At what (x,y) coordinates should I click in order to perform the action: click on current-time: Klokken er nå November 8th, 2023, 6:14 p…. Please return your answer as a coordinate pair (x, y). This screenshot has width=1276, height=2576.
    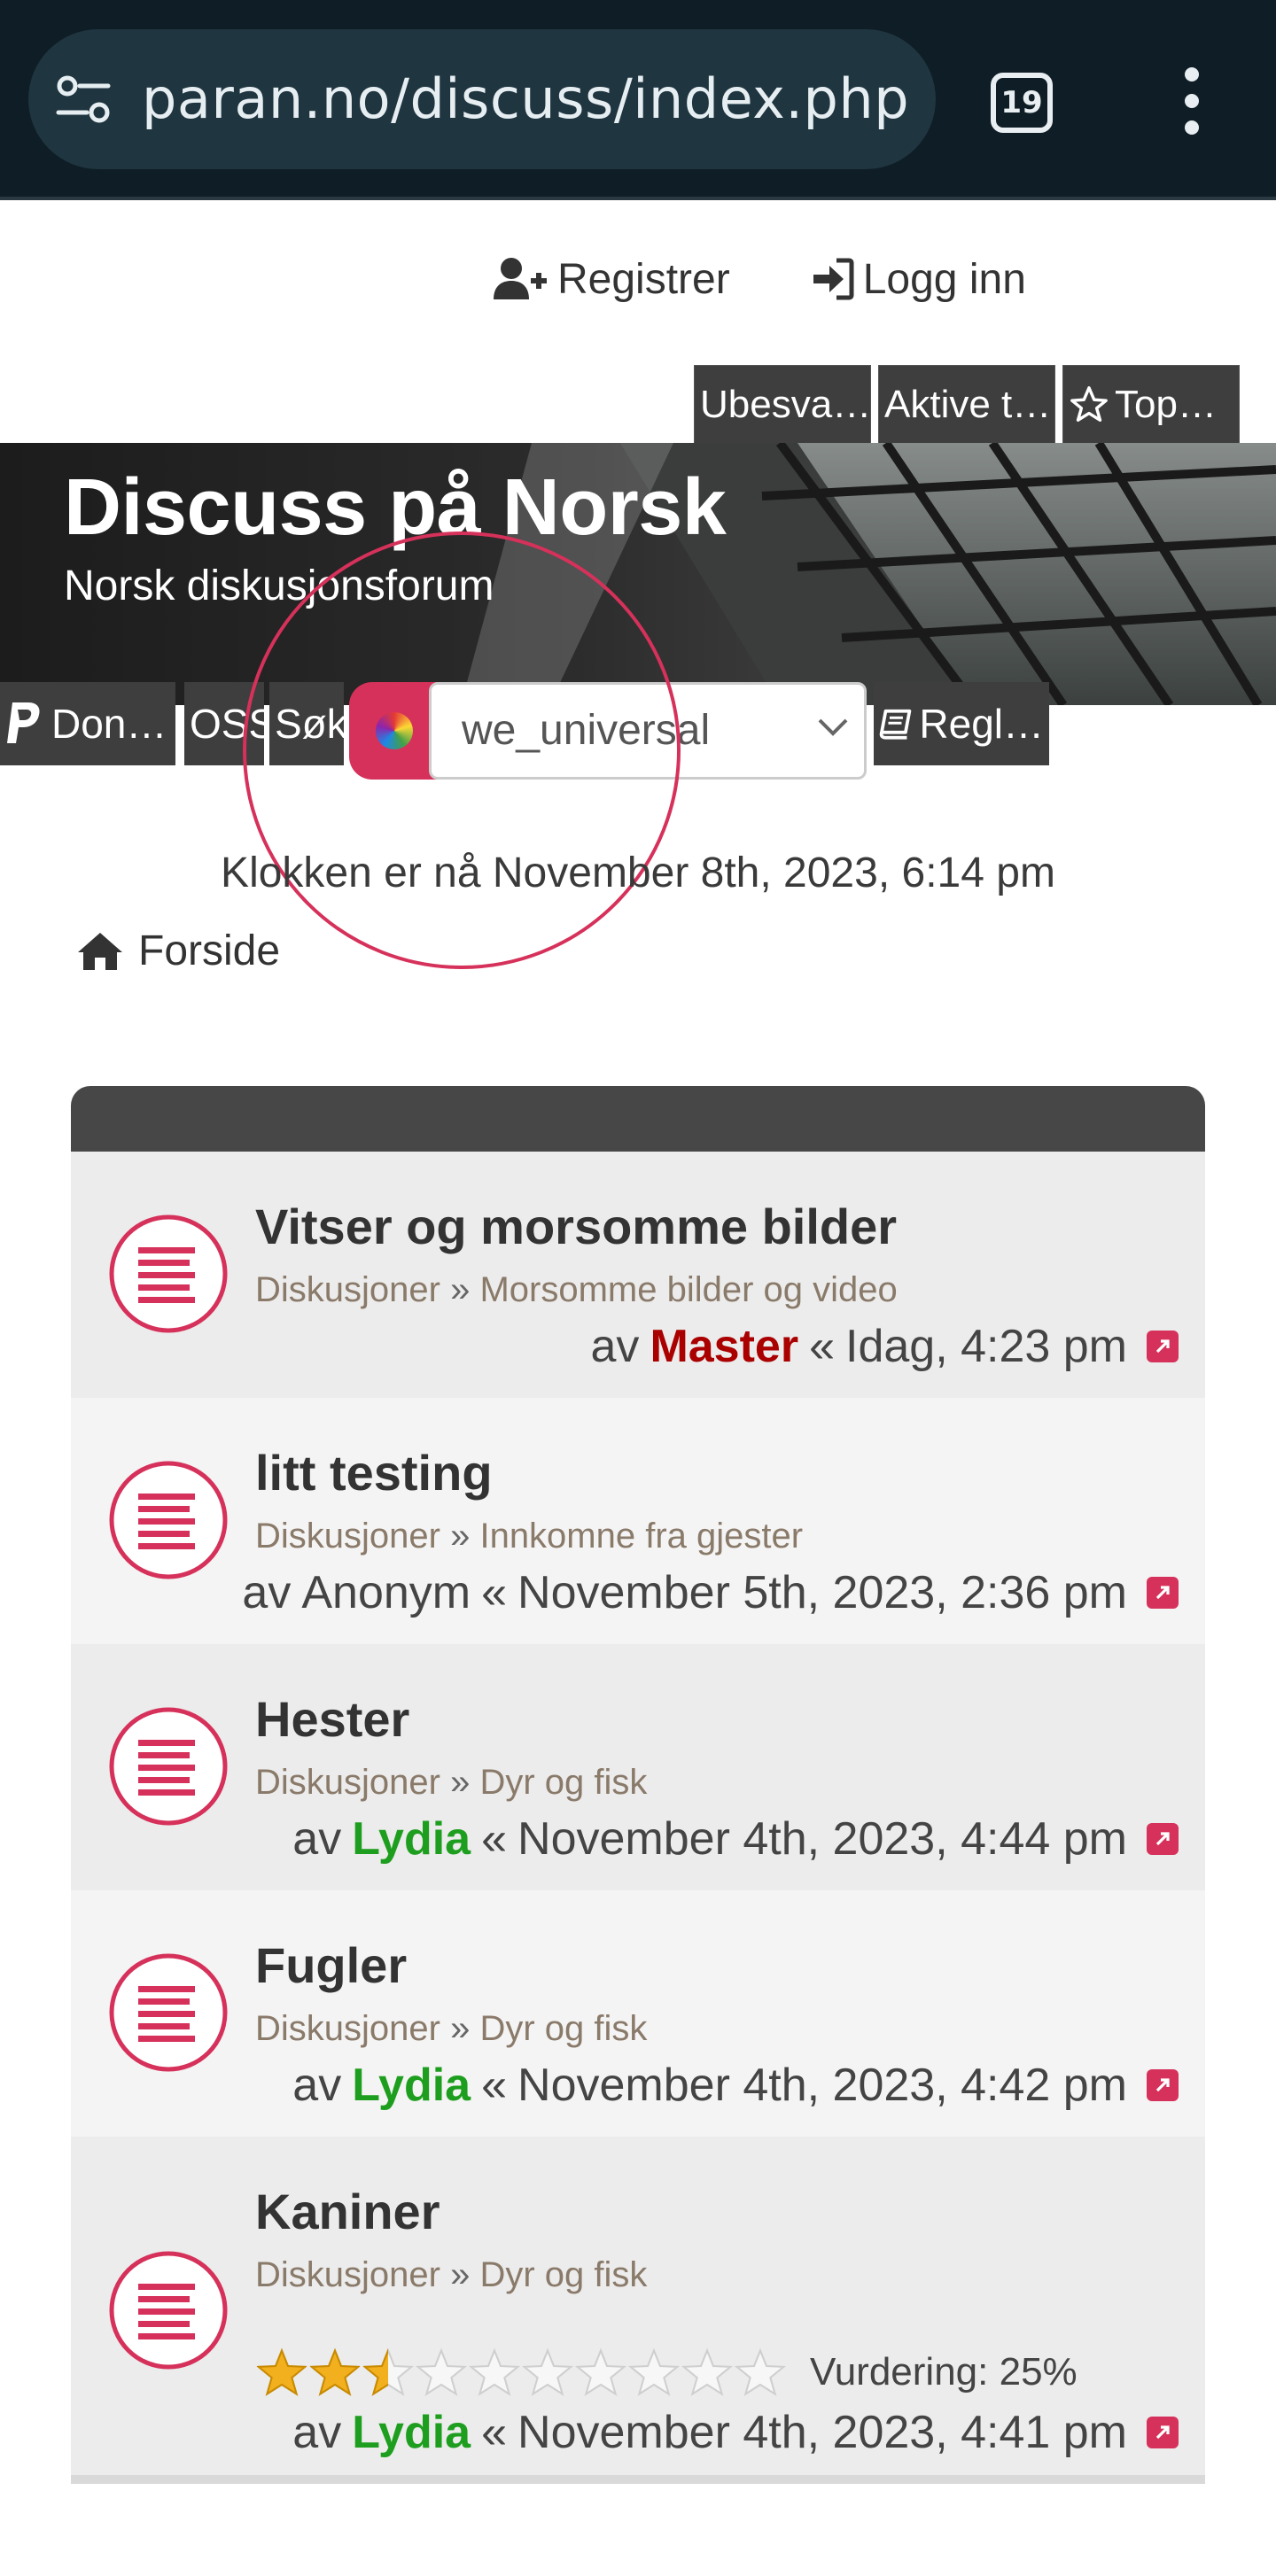
    Looking at the image, I should click on (638, 873).